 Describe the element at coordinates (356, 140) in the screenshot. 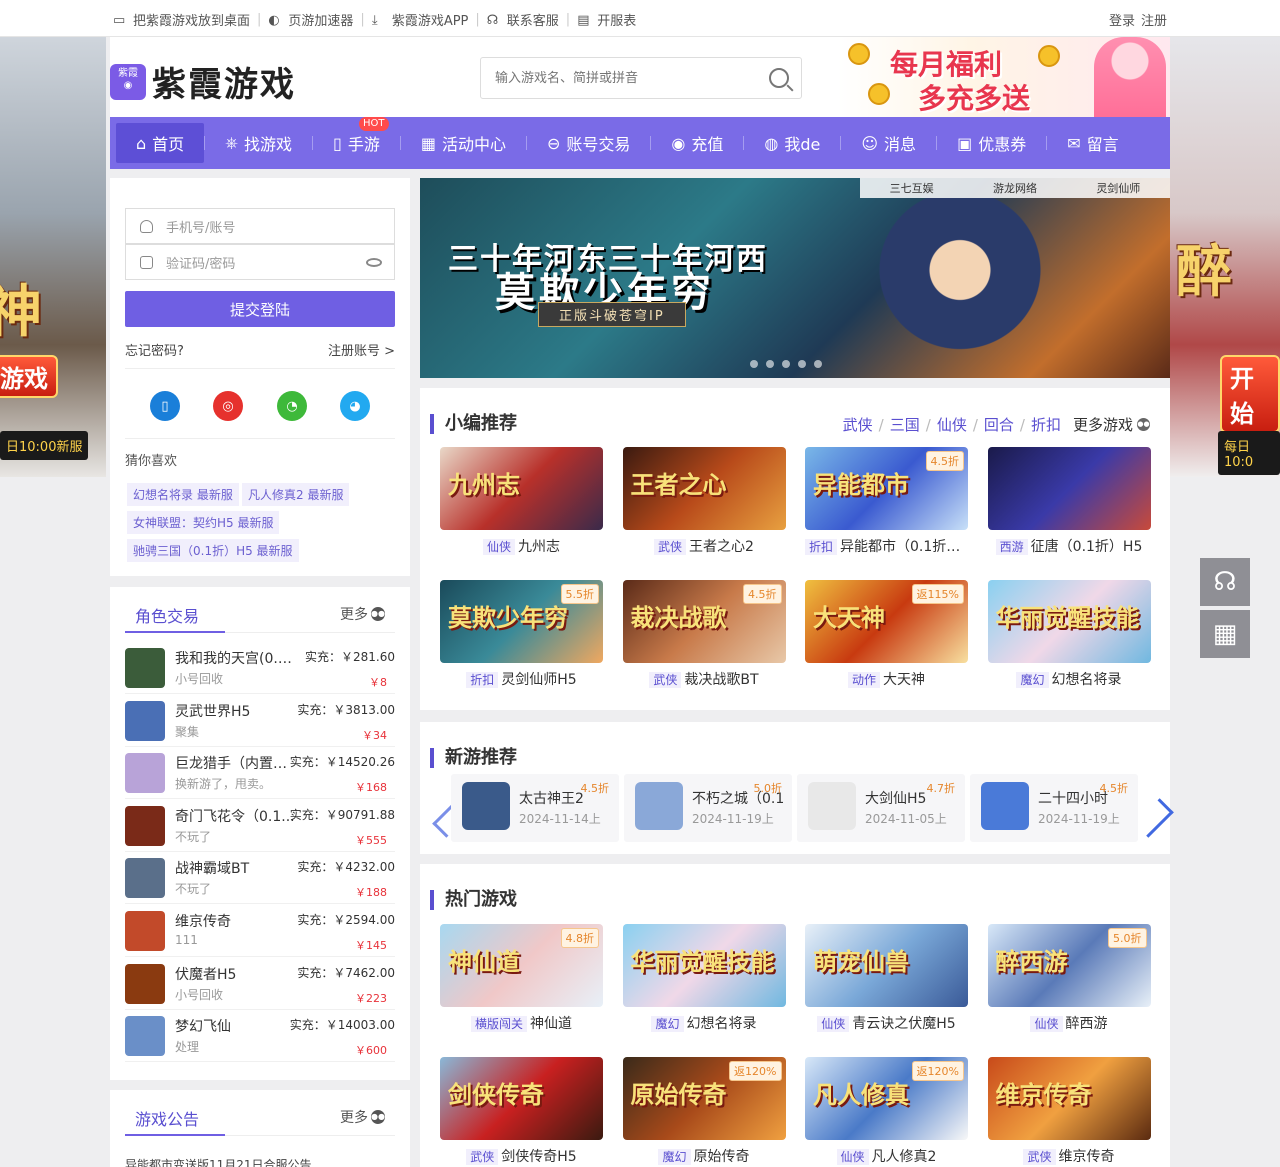

I see `nav-mobile-games: ▯ 手游 HOT` at that location.